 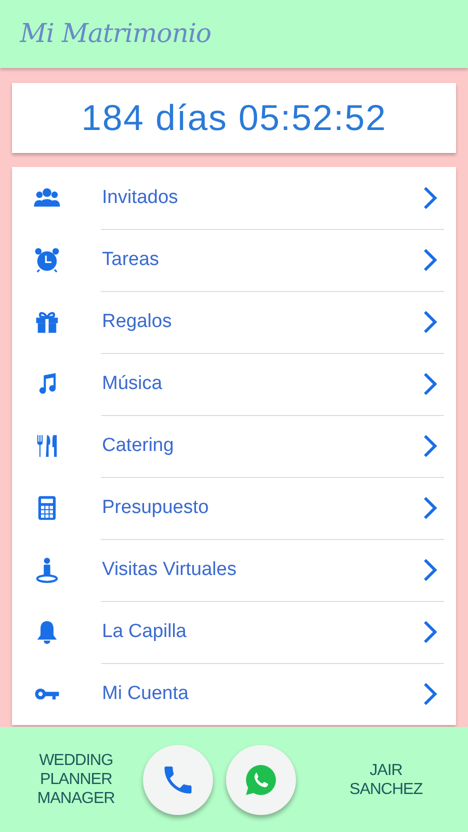 What do you see at coordinates (262, 694) in the screenshot?
I see `menu-item: Mi Cuenta` at bounding box center [262, 694].